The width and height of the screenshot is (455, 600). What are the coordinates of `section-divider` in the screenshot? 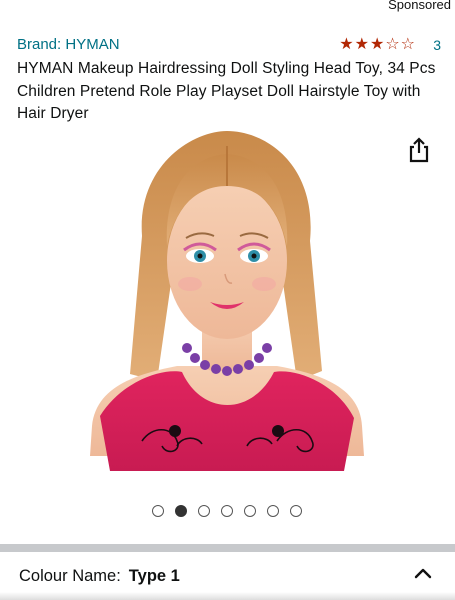 It's located at (227, 548).